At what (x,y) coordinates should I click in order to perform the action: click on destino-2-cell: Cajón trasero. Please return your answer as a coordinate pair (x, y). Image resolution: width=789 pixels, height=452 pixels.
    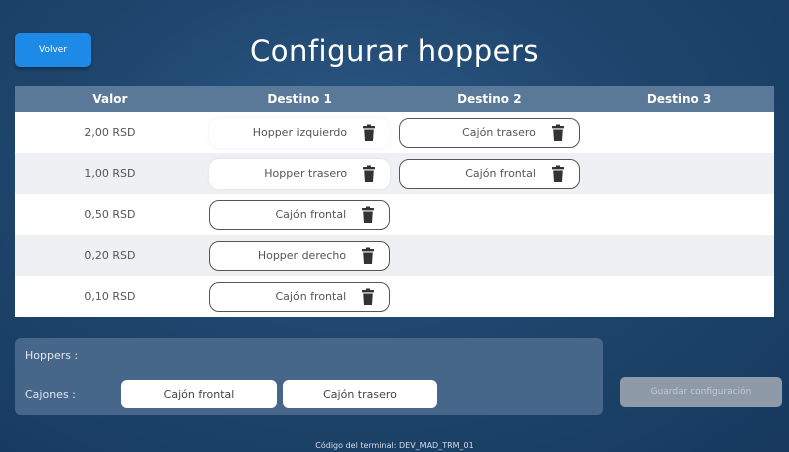
    Looking at the image, I should click on (490, 132).